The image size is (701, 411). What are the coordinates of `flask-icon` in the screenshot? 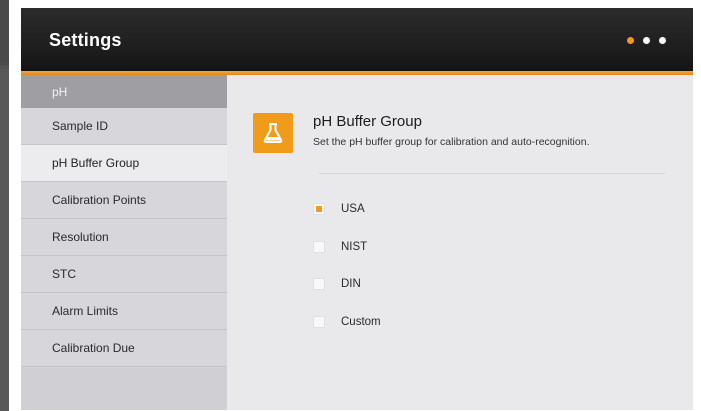 It's located at (273, 133).